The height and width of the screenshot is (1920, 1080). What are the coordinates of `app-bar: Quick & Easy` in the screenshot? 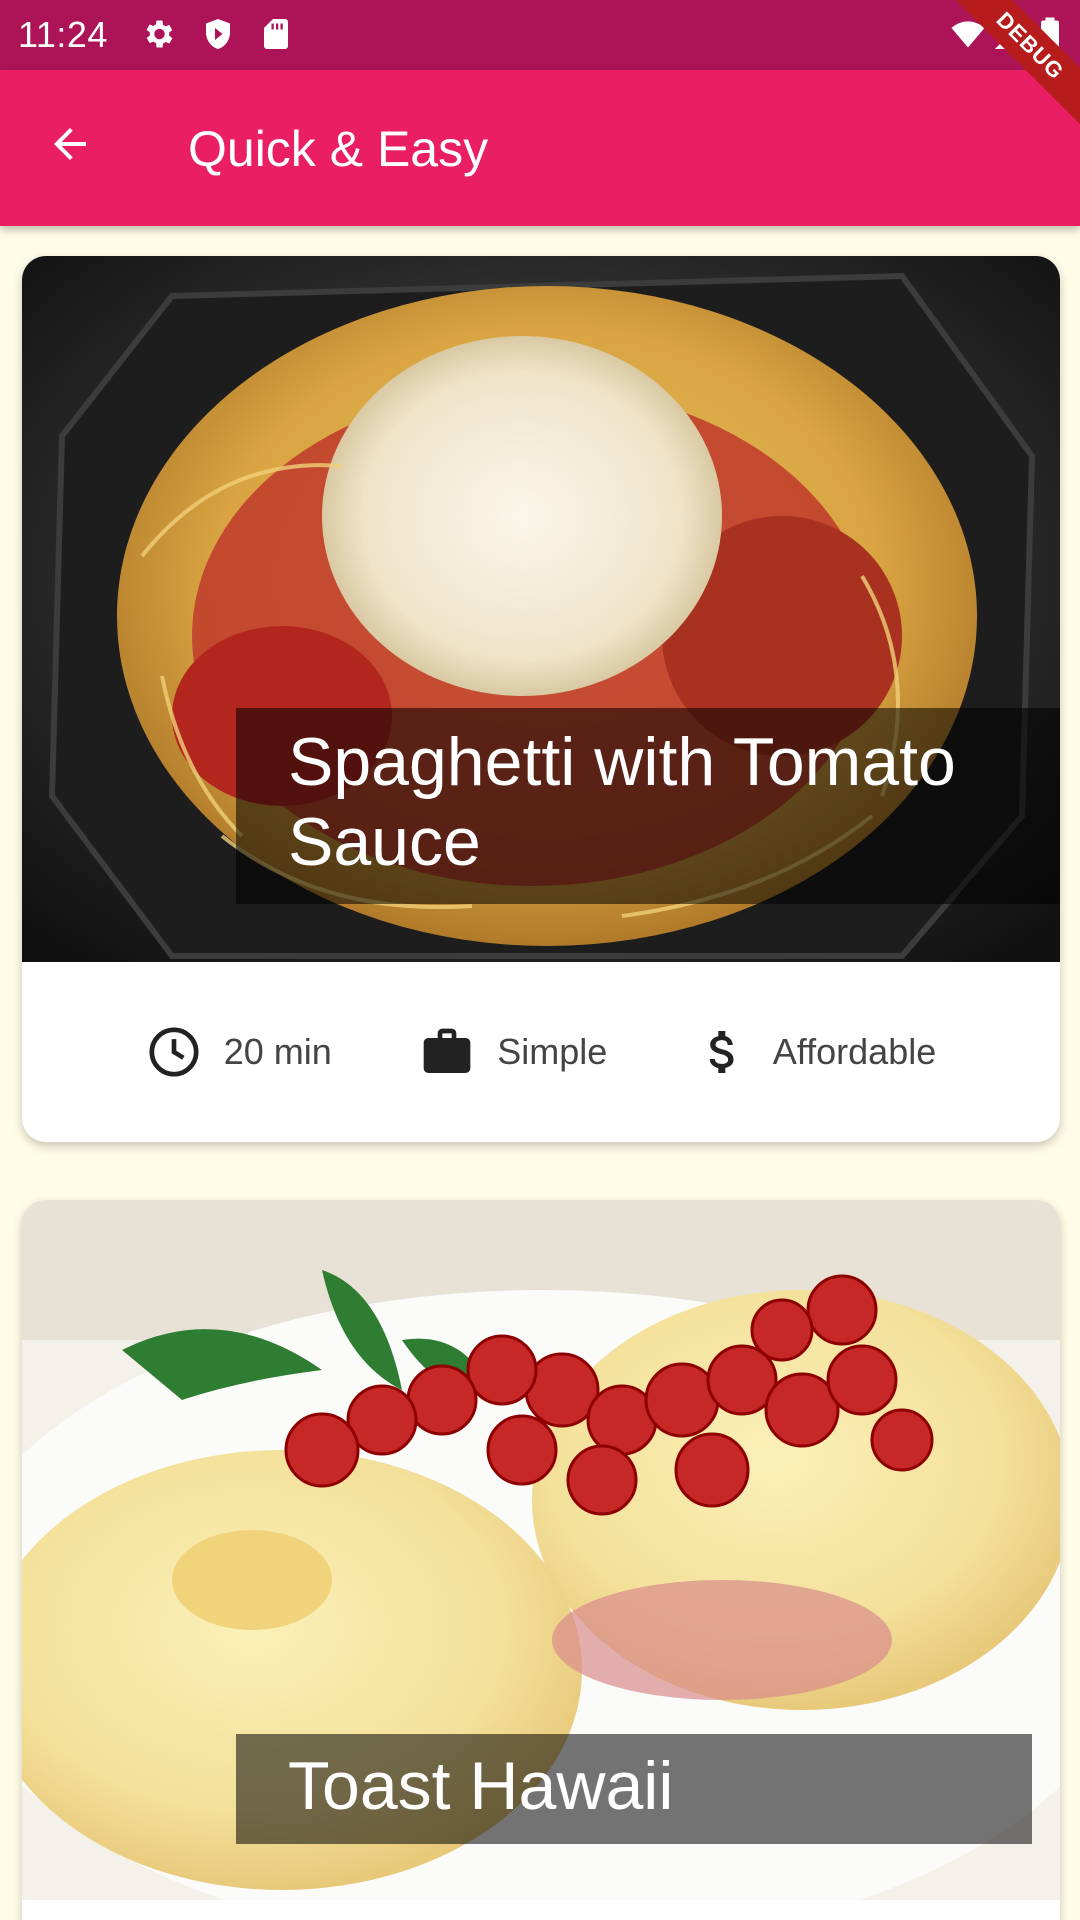 It's located at (540, 148).